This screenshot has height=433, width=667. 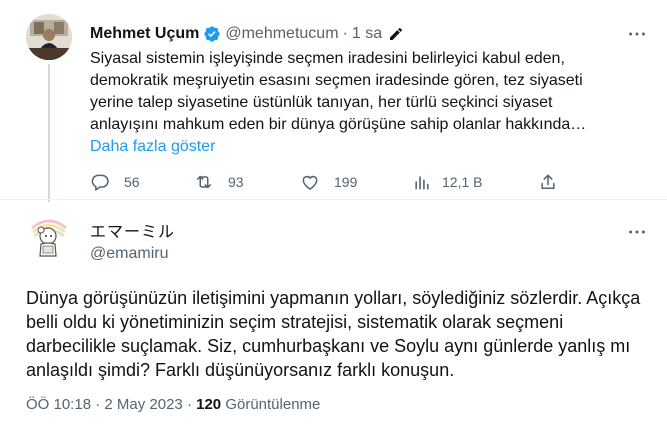 I want to click on reply-author-avatar, so click(x=49, y=237).